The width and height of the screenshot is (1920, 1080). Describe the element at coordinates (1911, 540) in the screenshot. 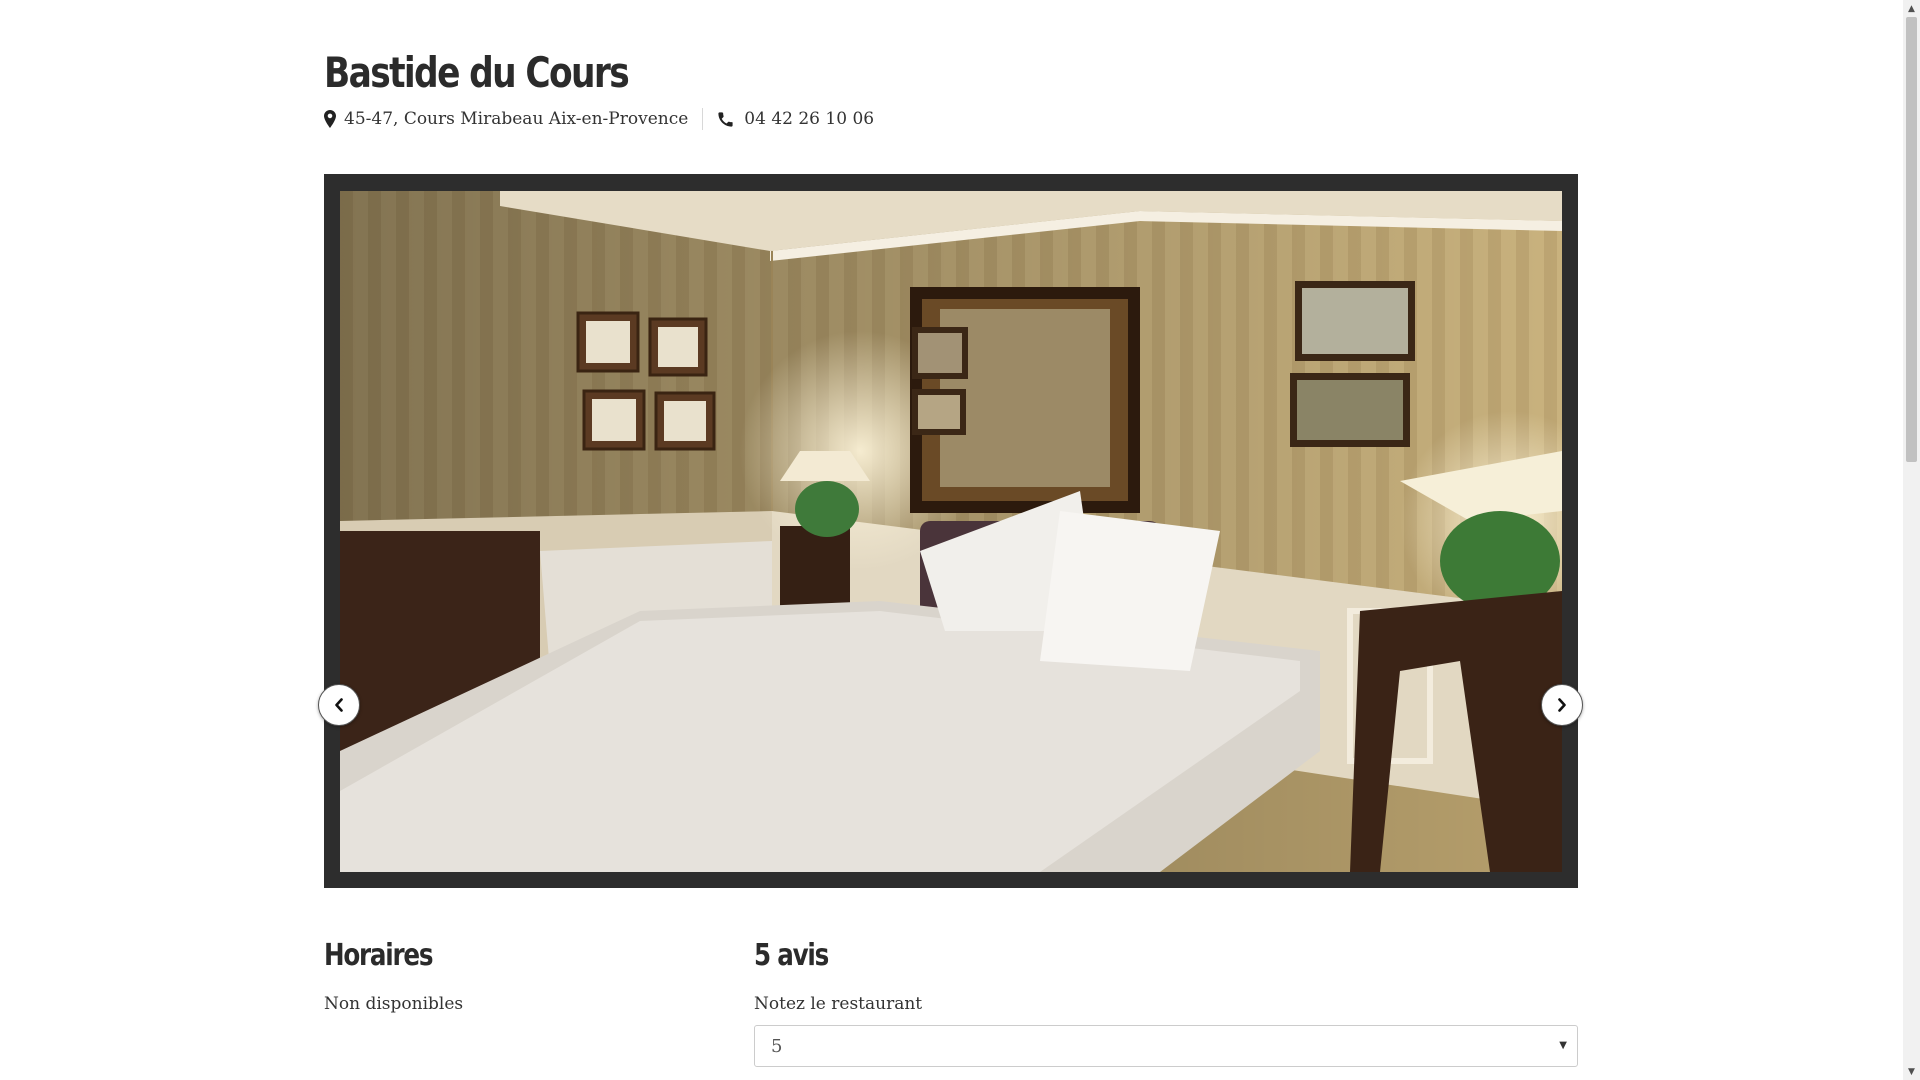

I see `page-scrollbar: ▲ ▼` at that location.